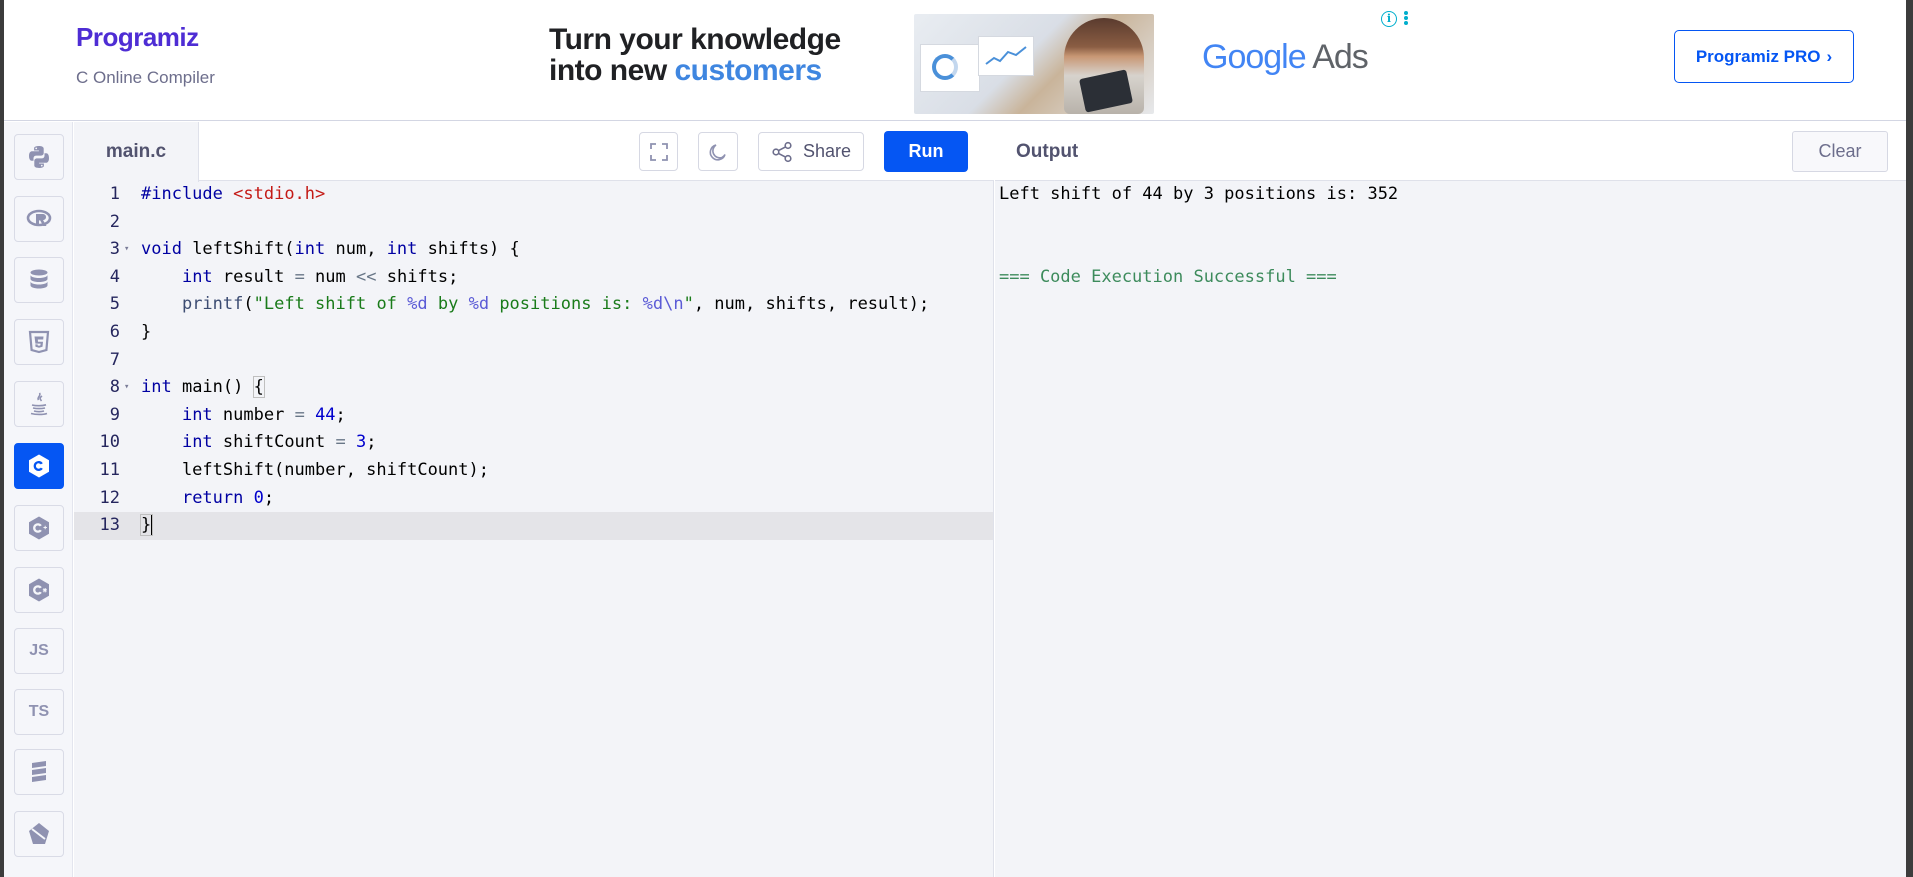 The height and width of the screenshot is (877, 1913). What do you see at coordinates (533, 361) in the screenshot?
I see `code-line: 7` at bounding box center [533, 361].